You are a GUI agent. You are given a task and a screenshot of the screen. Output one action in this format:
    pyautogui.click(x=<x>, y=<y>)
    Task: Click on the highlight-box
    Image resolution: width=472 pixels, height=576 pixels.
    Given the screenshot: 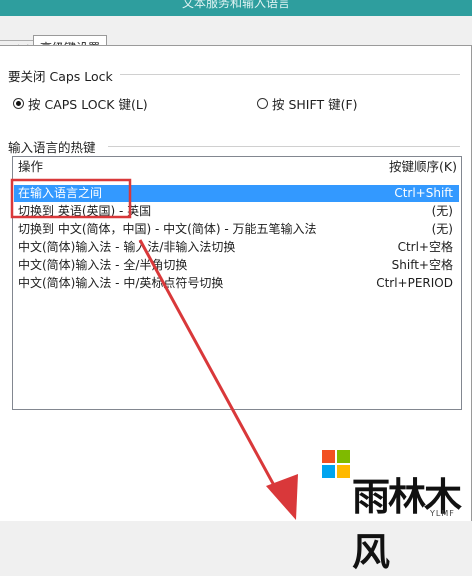 What is the action you would take?
    pyautogui.click(x=71, y=198)
    